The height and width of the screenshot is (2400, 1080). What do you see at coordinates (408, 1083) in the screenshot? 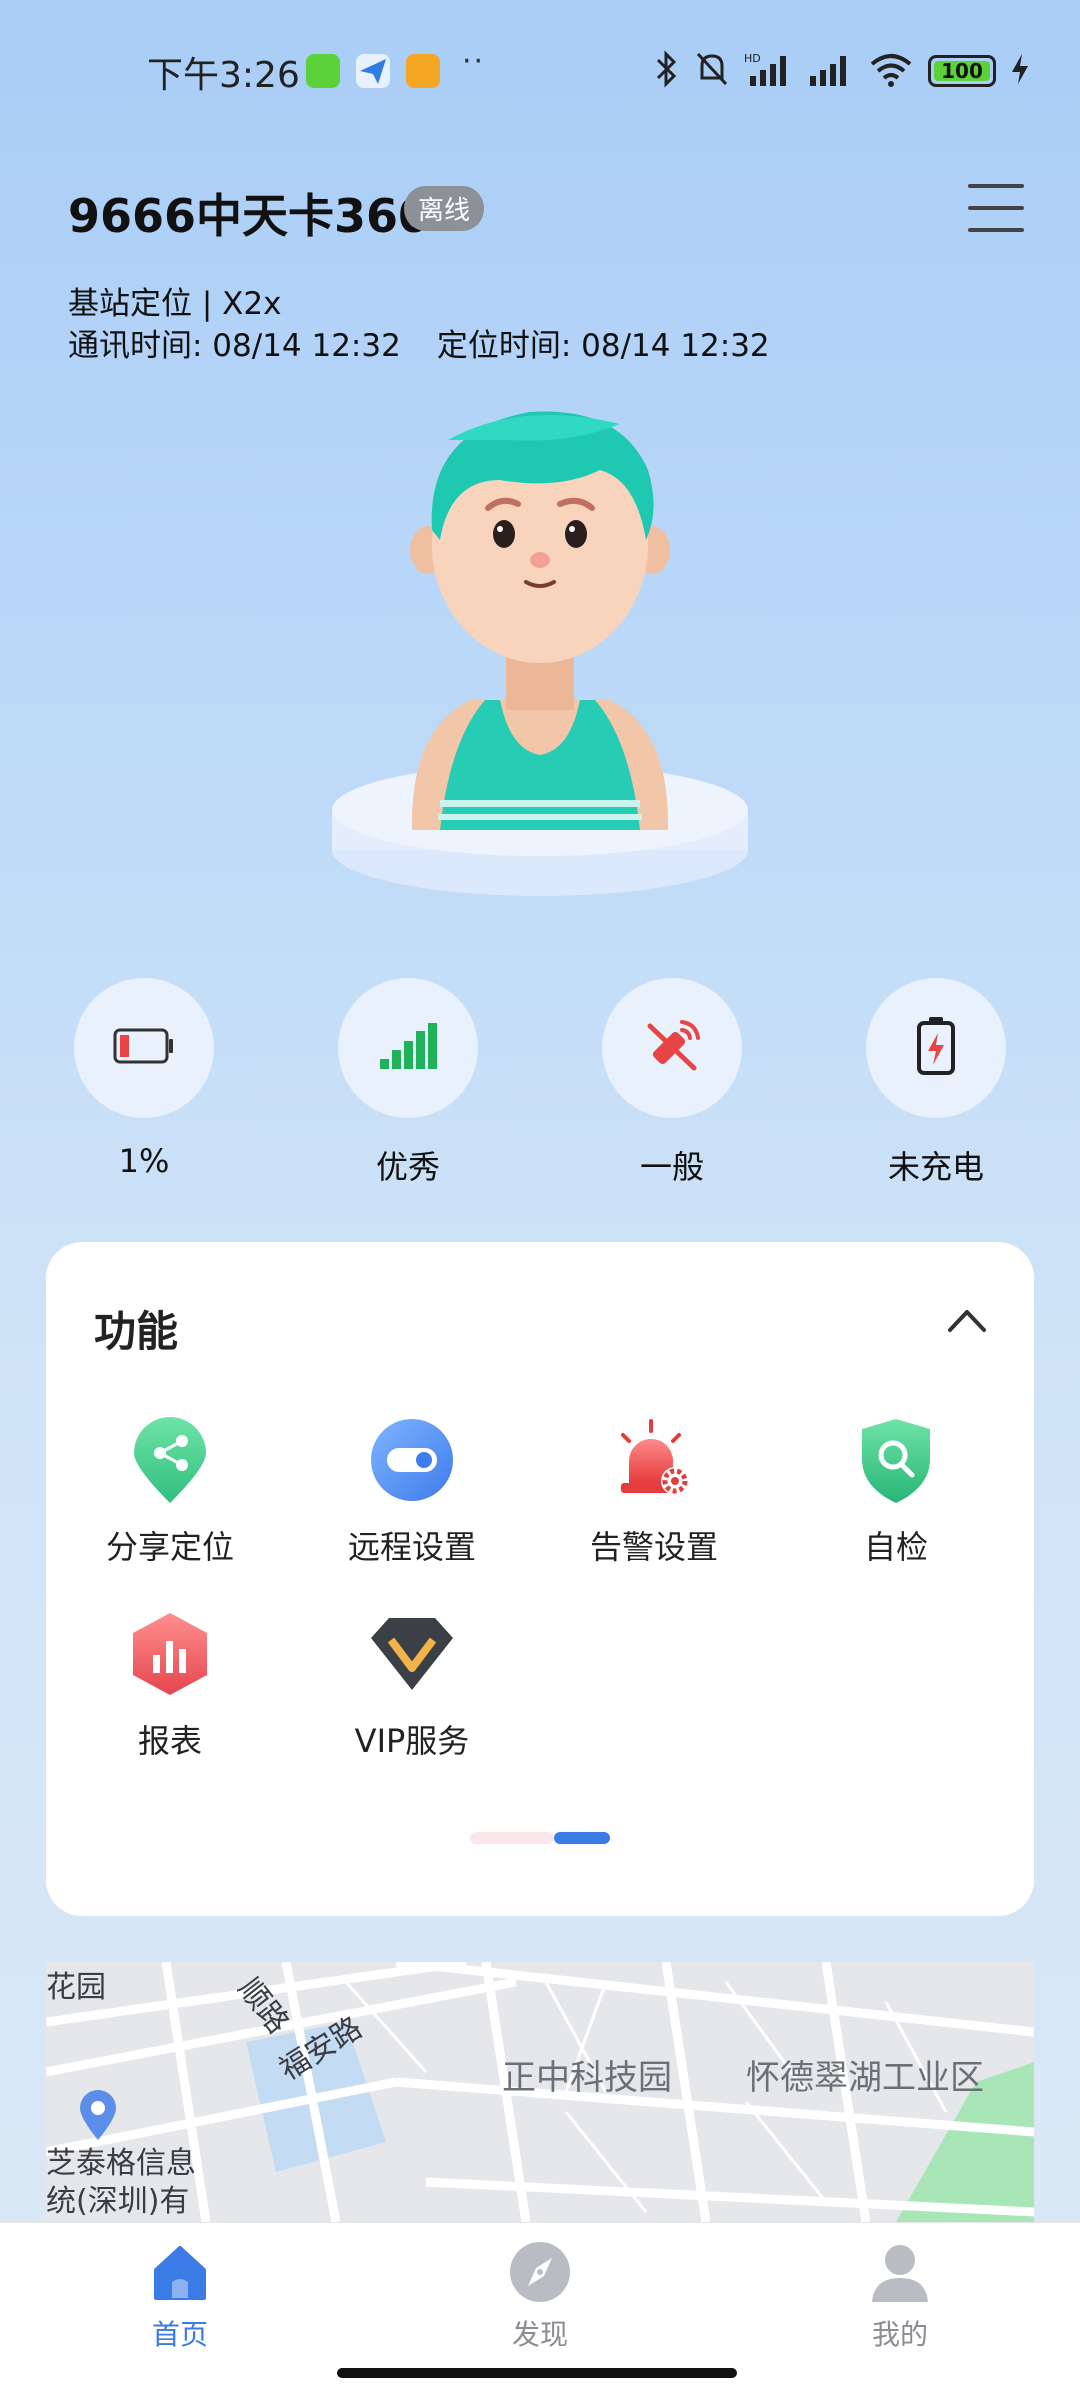
I see `stat-signal: 优秀` at bounding box center [408, 1083].